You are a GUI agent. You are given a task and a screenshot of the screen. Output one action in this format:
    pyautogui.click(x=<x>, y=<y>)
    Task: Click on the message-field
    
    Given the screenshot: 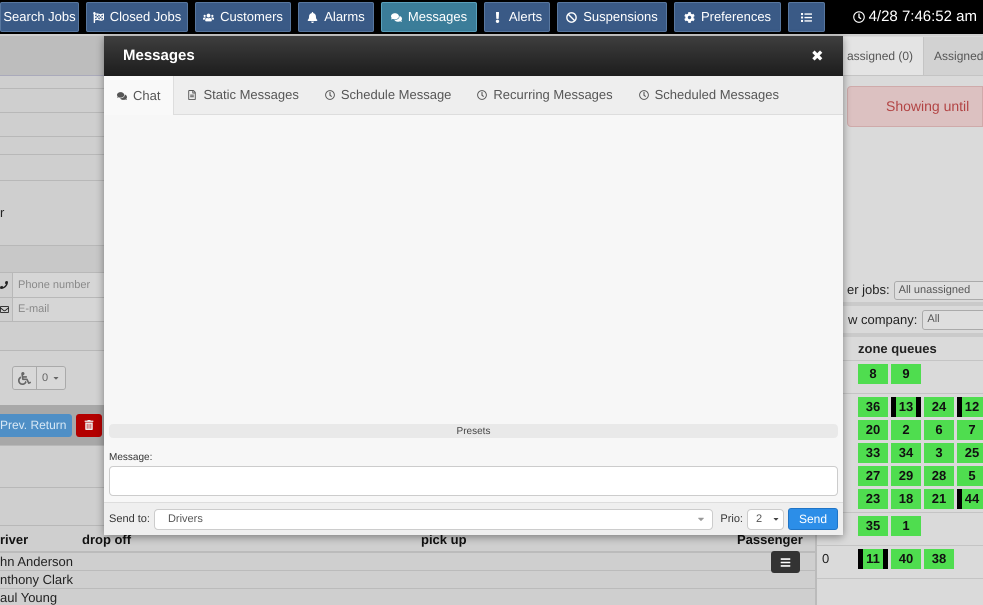 What is the action you would take?
    pyautogui.click(x=473, y=481)
    